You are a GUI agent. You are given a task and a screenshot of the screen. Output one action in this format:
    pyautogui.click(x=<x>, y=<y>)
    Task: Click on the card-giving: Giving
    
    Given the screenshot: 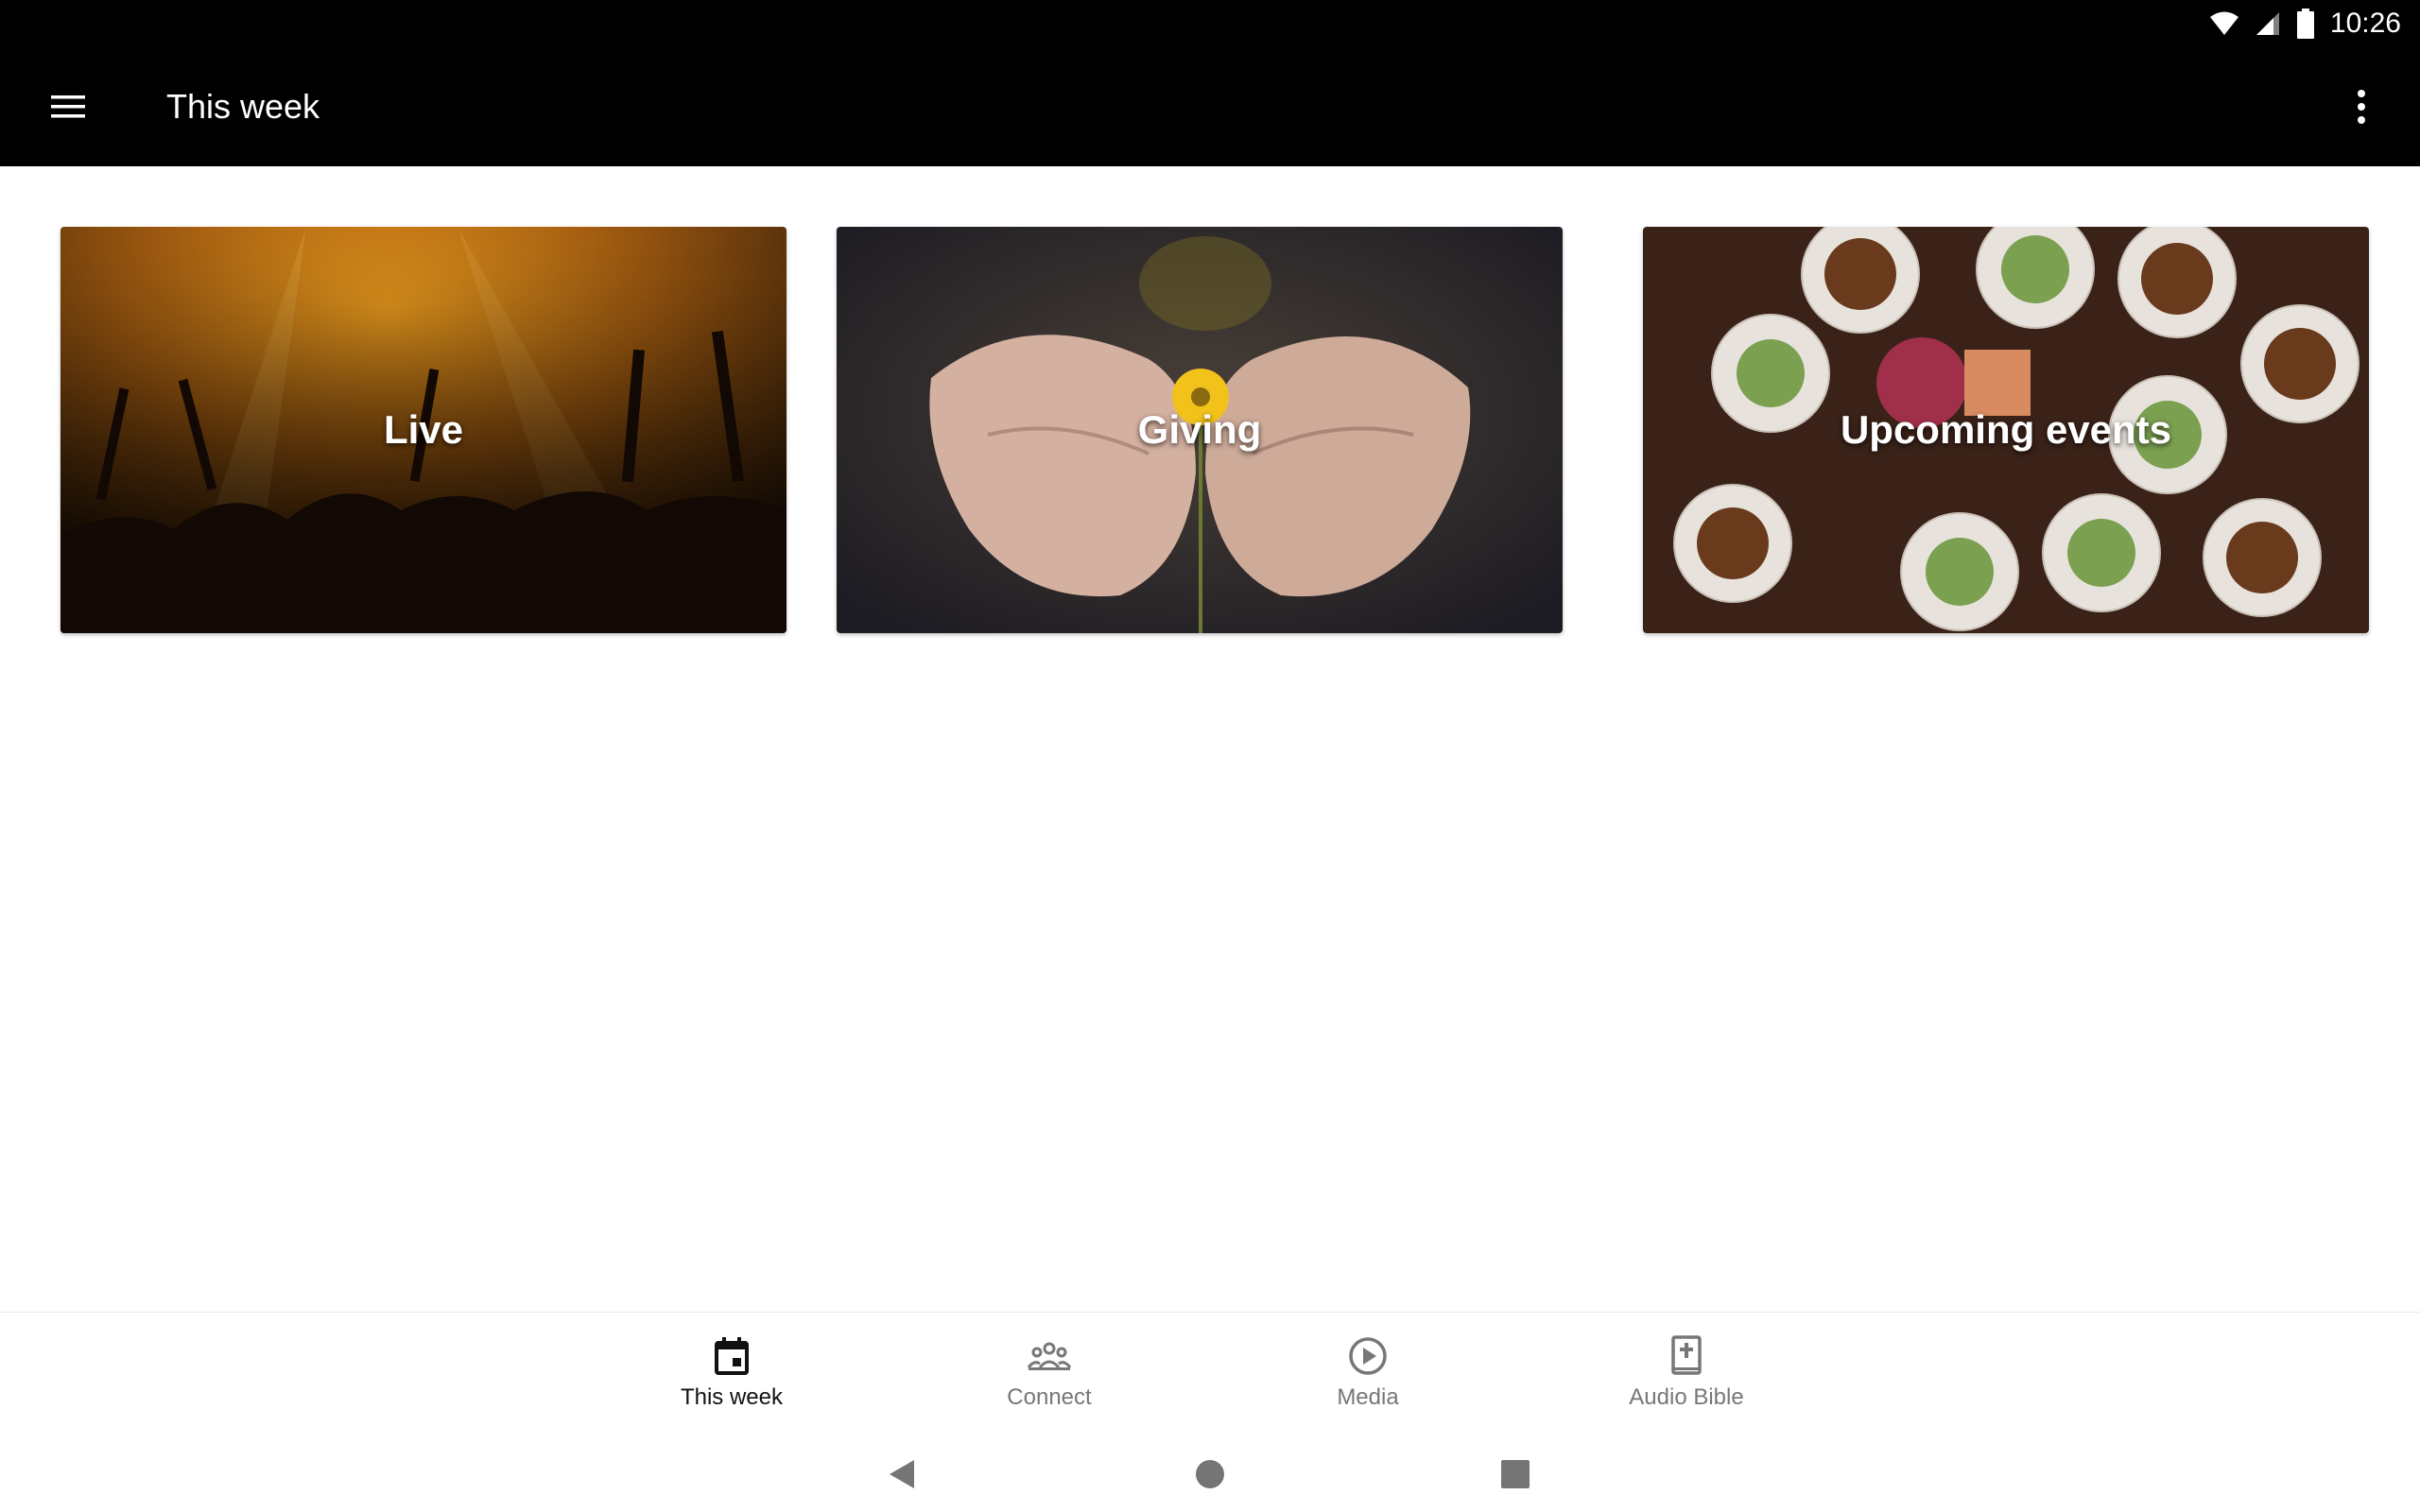 What is the action you would take?
    pyautogui.click(x=1200, y=430)
    